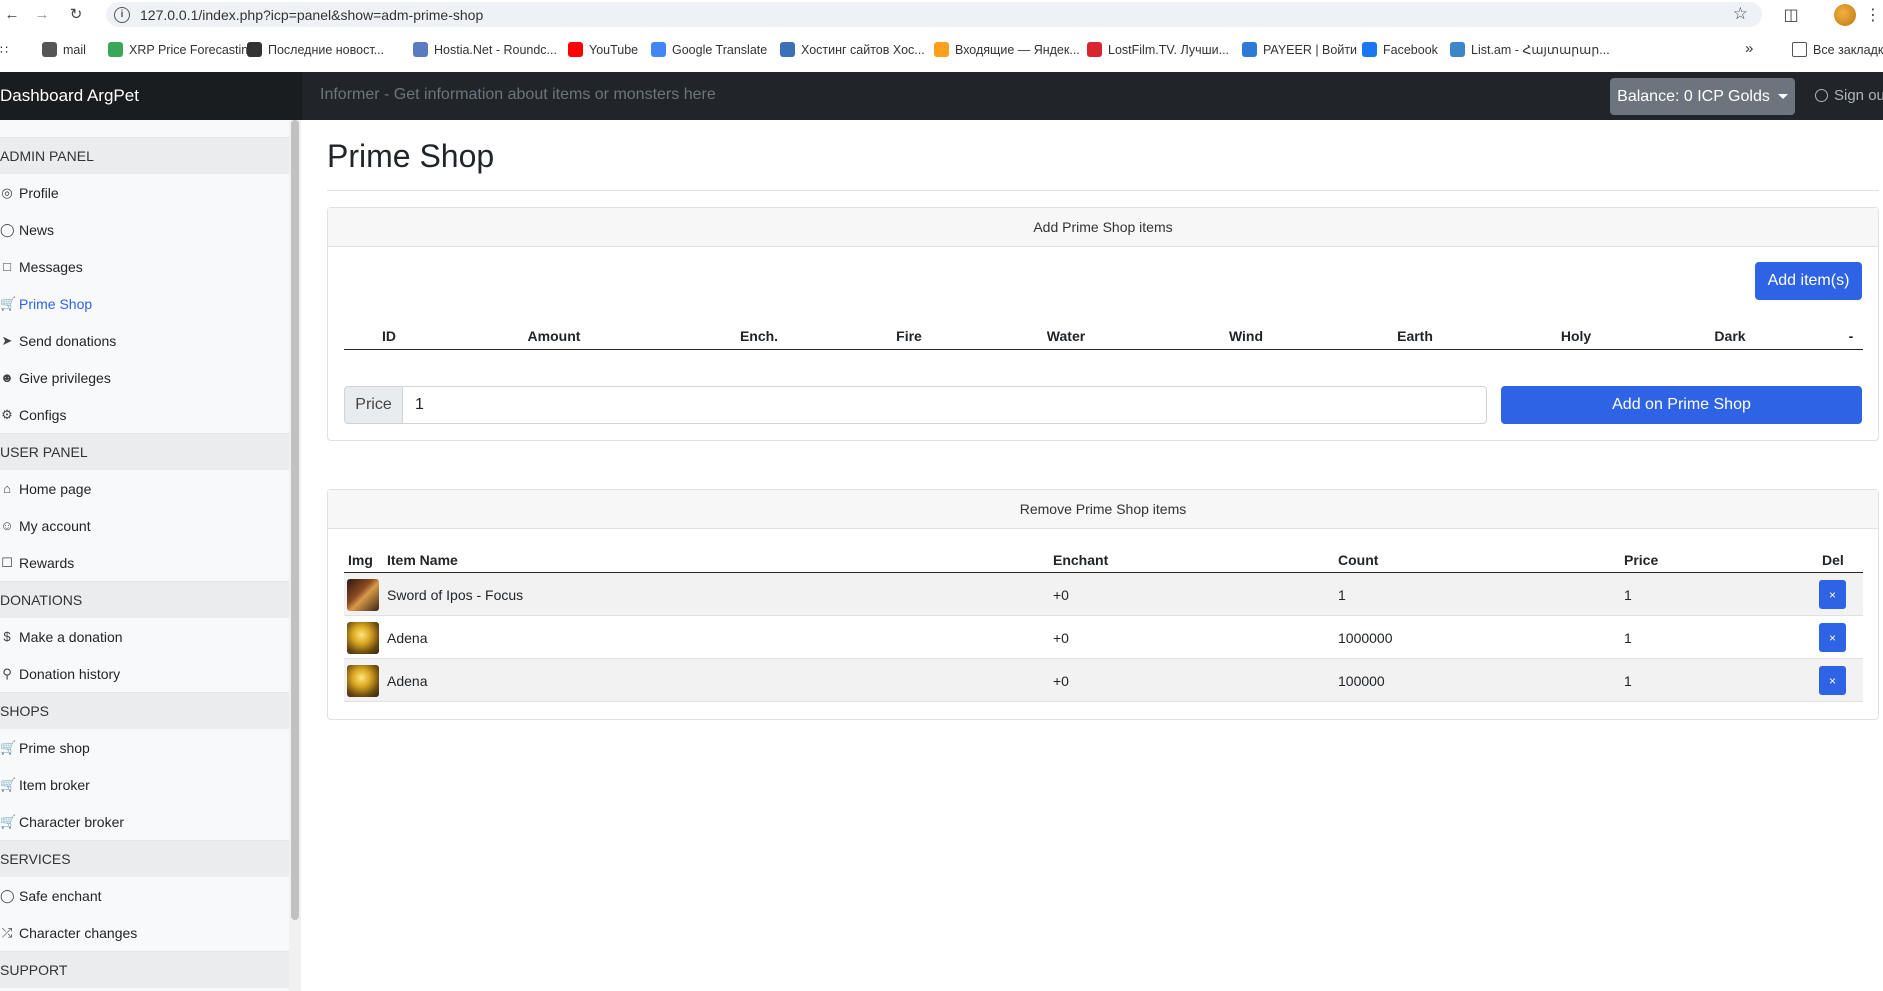 This screenshot has width=1883, height=991. I want to click on bookmark-item: YouTube, so click(603, 49).